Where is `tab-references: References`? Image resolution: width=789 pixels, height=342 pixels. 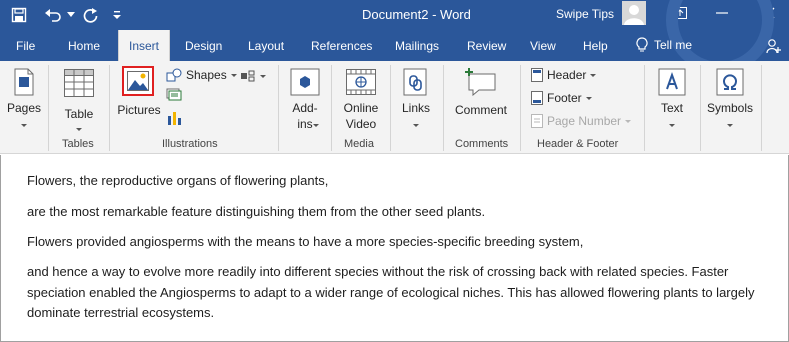 tab-references: References is located at coordinates (341, 46).